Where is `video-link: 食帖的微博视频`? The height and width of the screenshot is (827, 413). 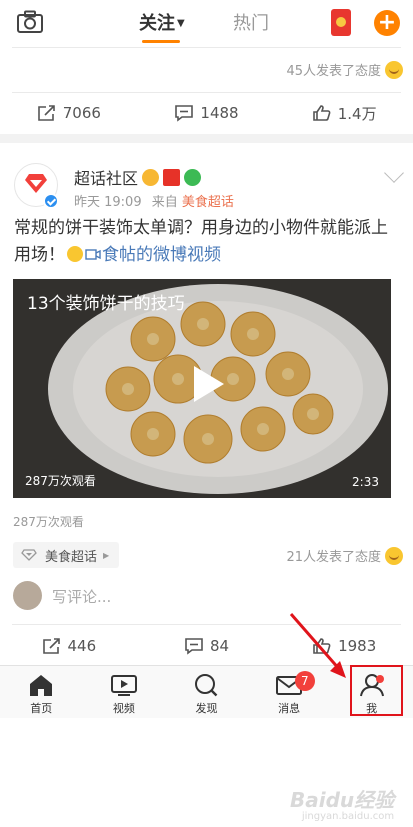 video-link: 食帖的微博视频 is located at coordinates (153, 255).